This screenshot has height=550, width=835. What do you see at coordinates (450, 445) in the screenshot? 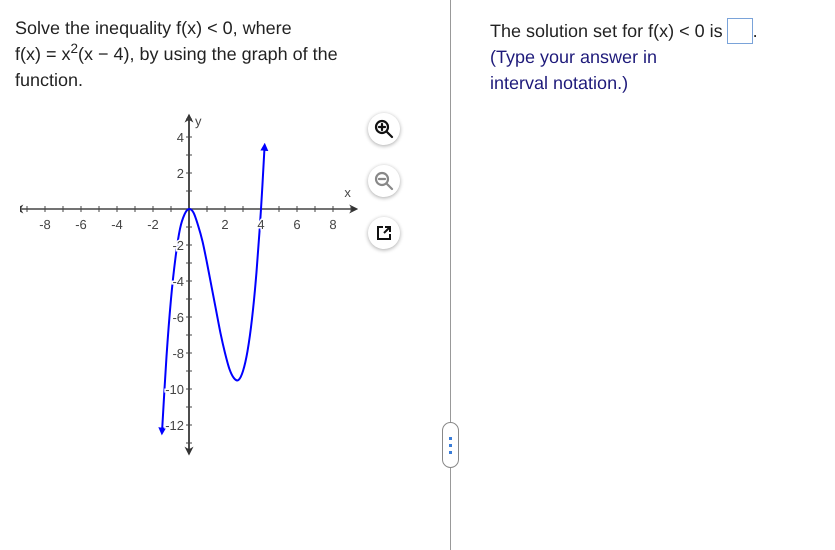
I see `splitter-handle` at bounding box center [450, 445].